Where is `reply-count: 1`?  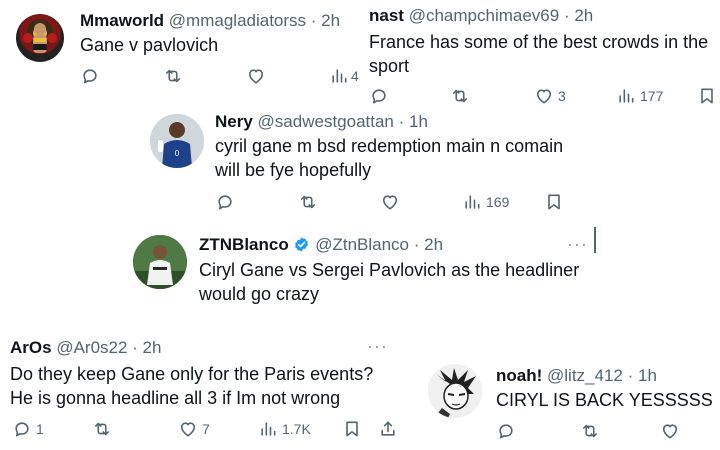
reply-count: 1 is located at coordinates (40, 429).